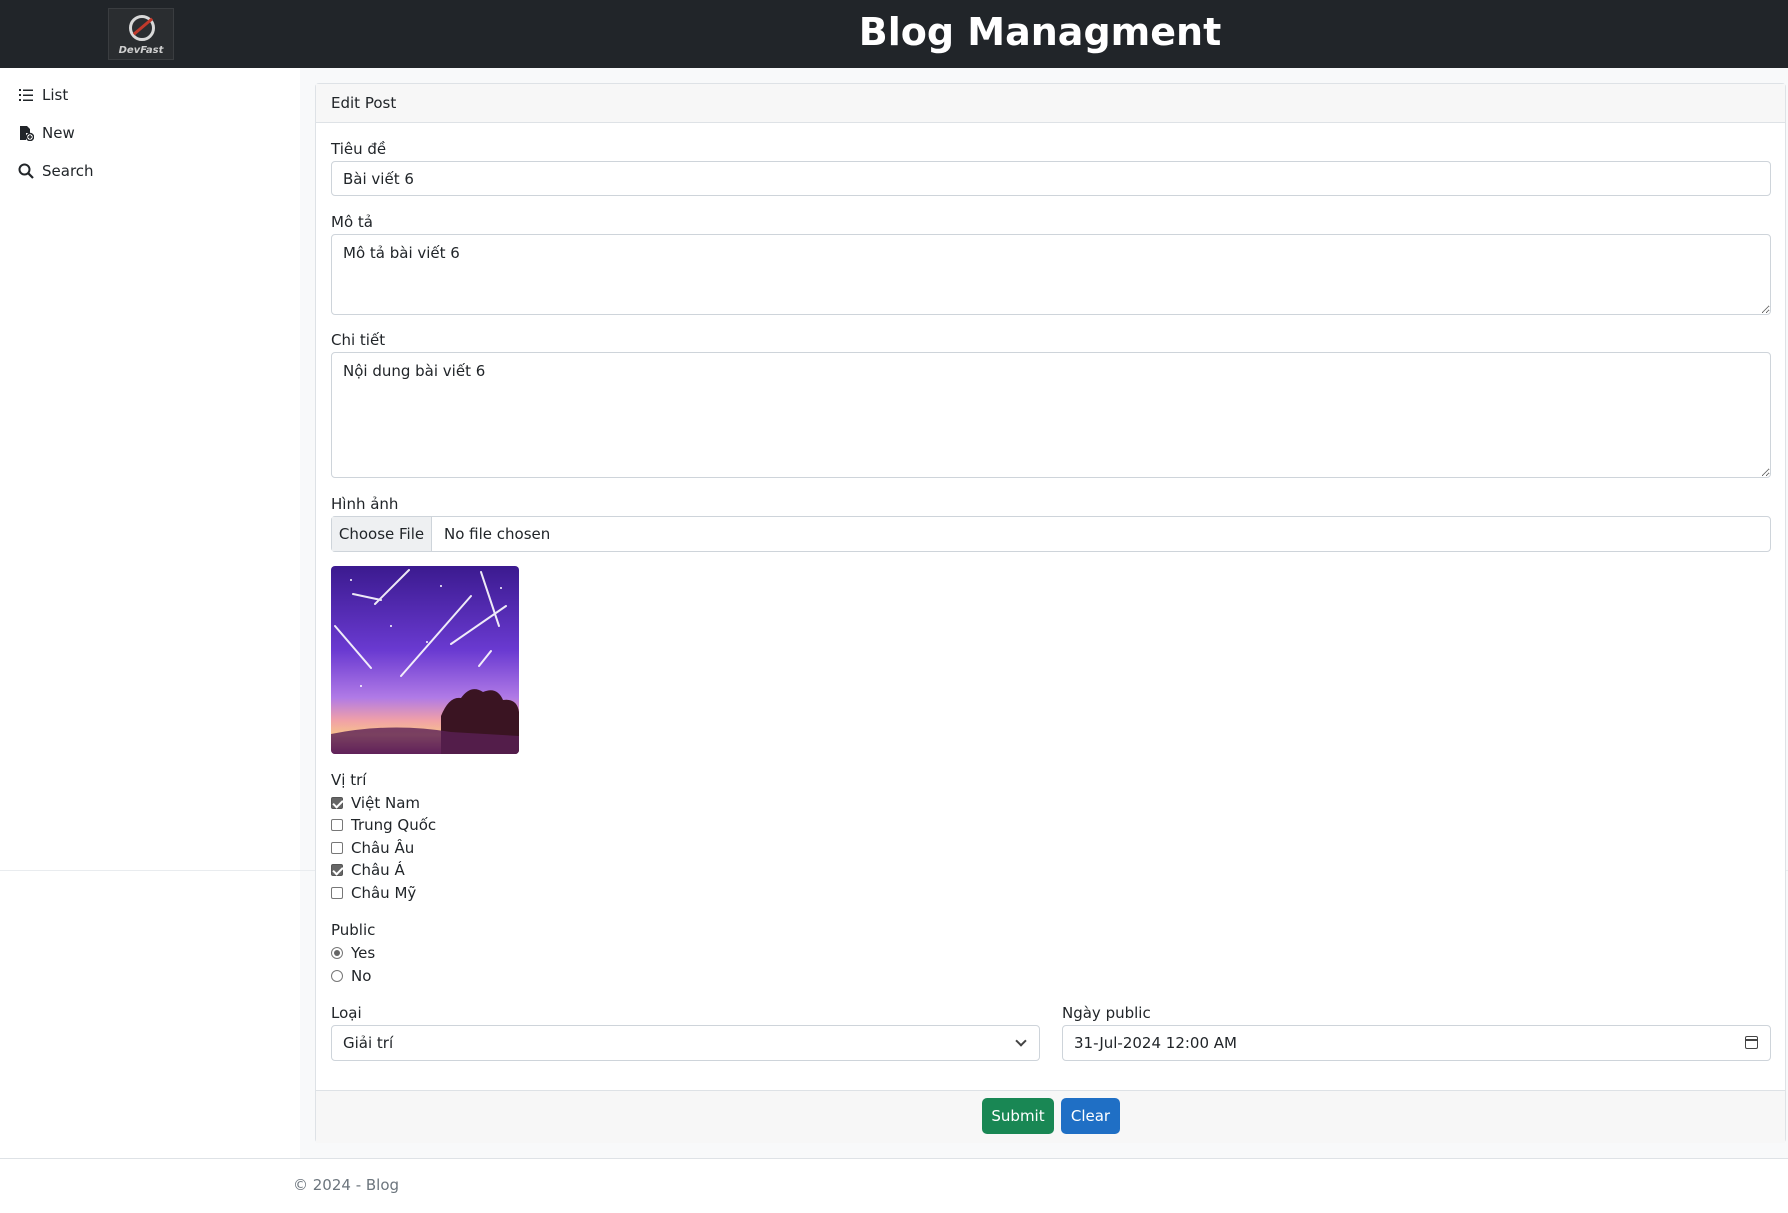 The height and width of the screenshot is (1213, 1788). I want to click on description-textarea: Mô tả bài viết 6, so click(1051, 274).